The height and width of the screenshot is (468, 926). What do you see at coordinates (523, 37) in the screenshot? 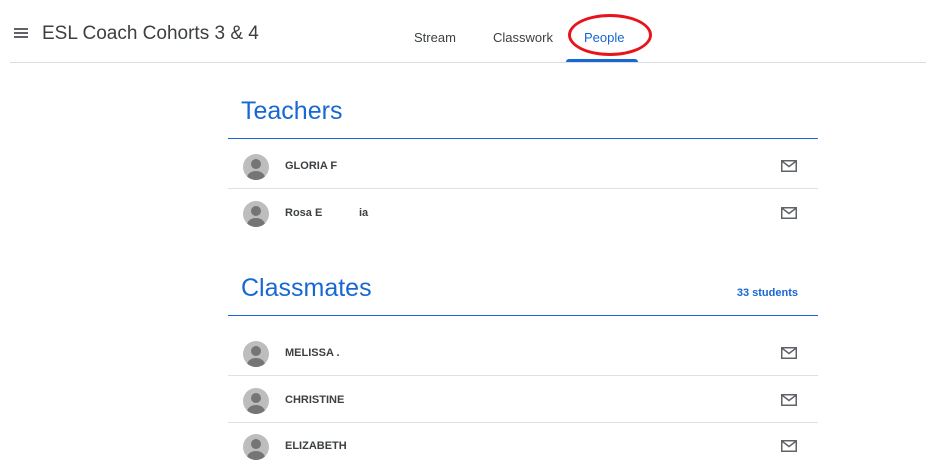
I see `tab-classwork: Classwork` at bounding box center [523, 37].